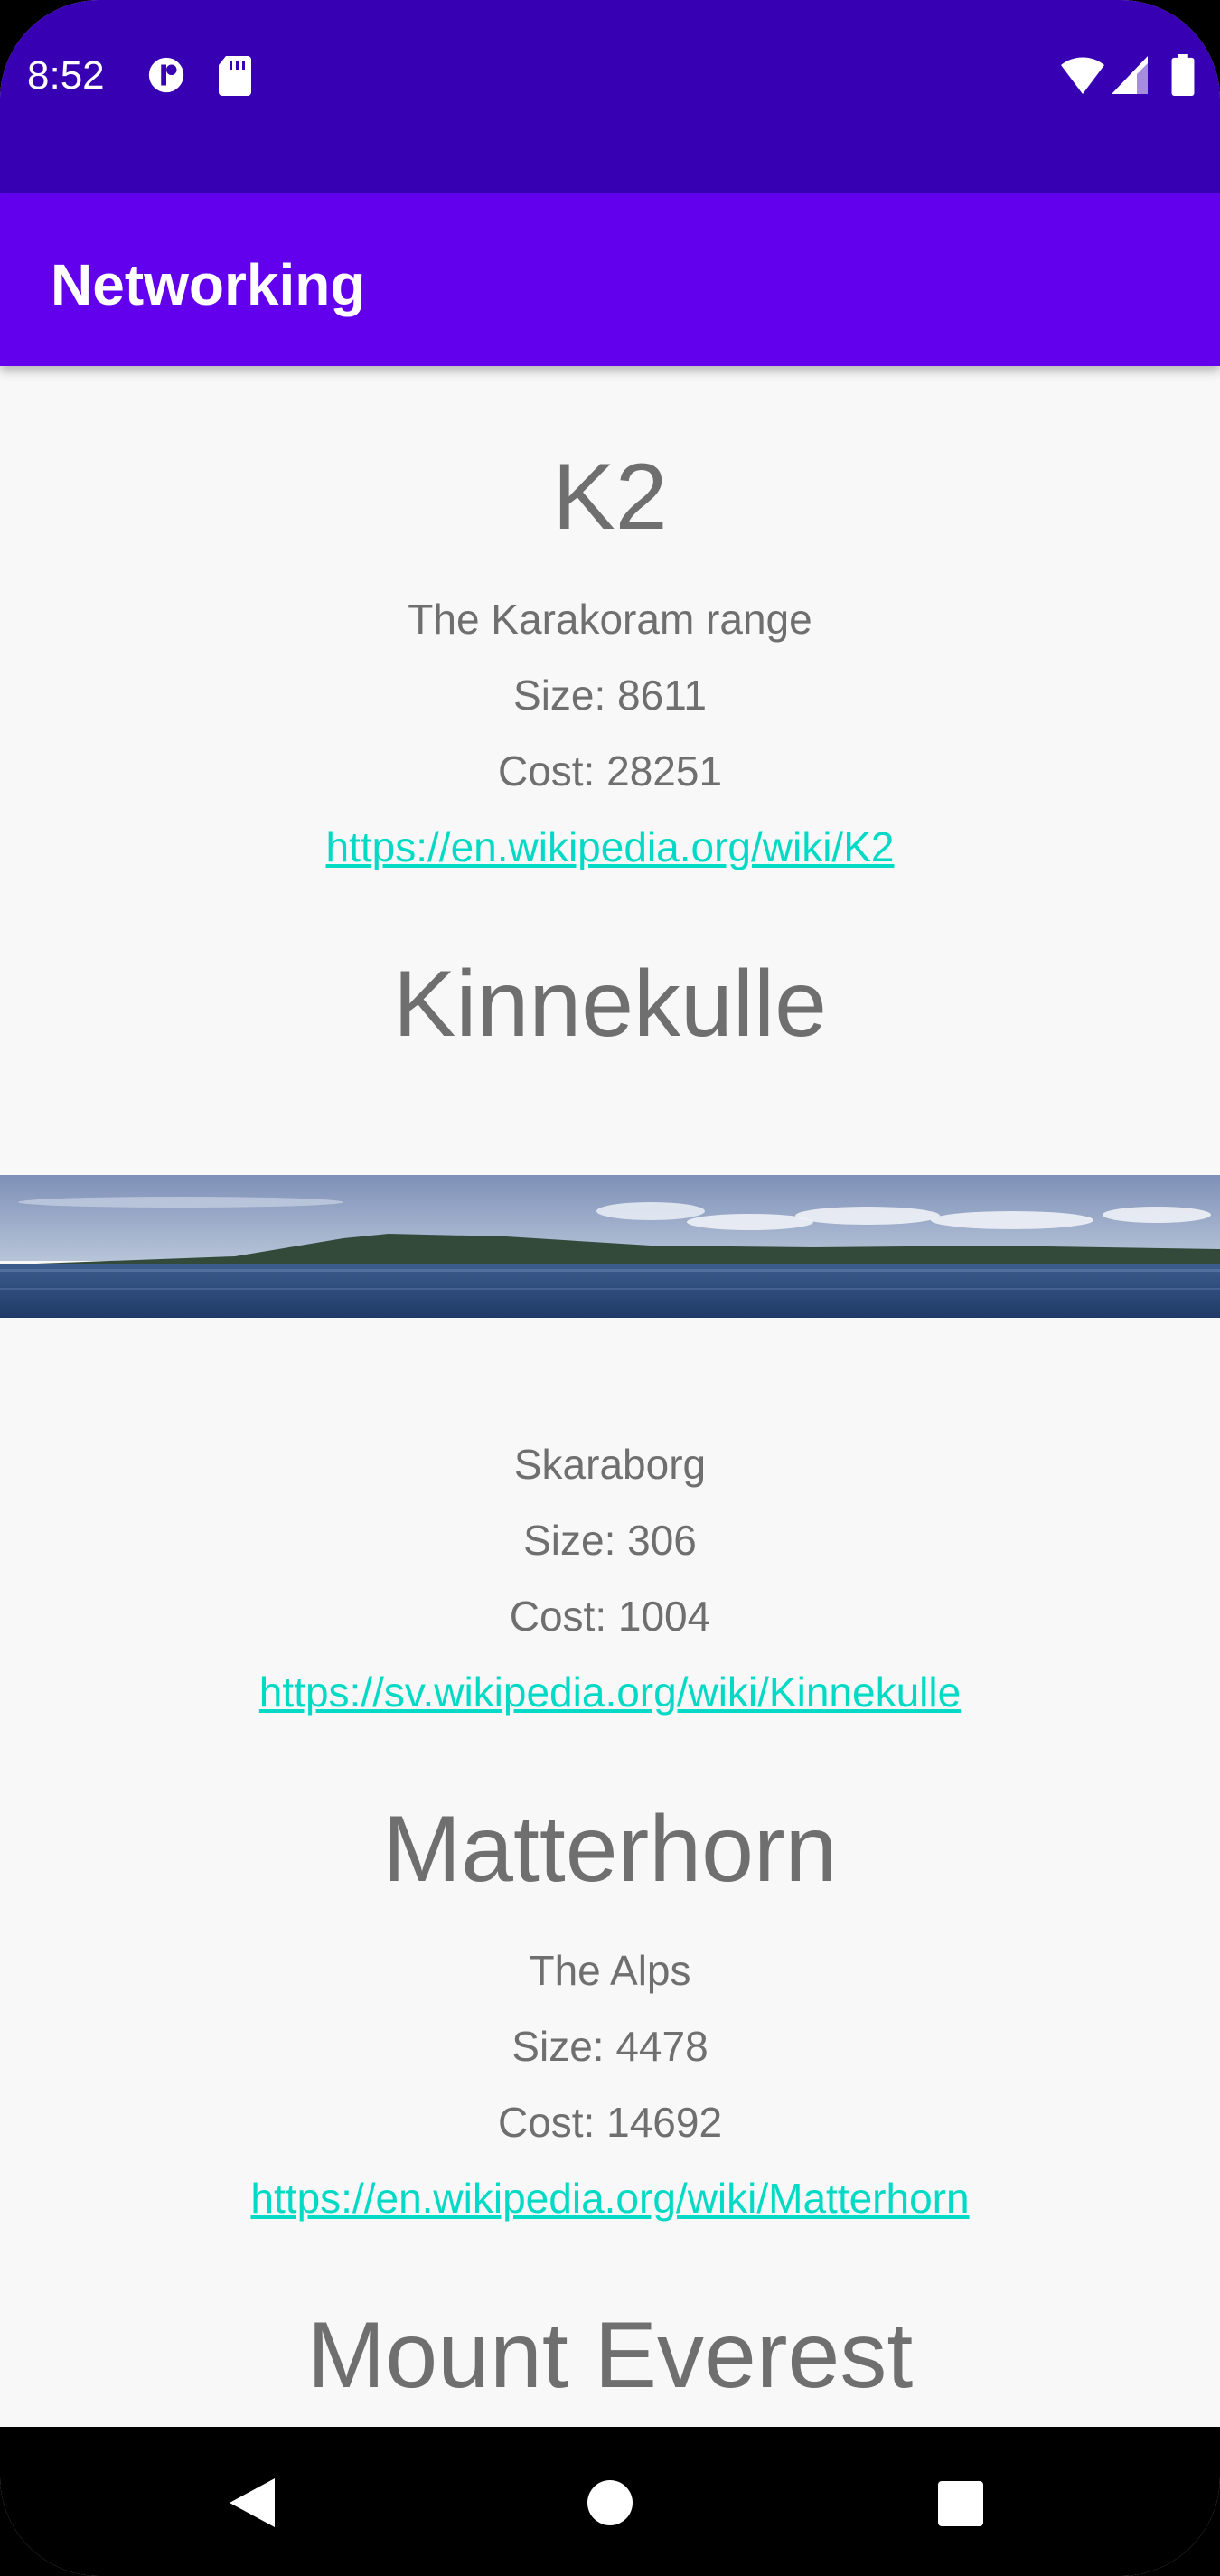 This screenshot has width=1220, height=2576. What do you see at coordinates (610, 1005) in the screenshot?
I see `mountain-name: Kinnekulle` at bounding box center [610, 1005].